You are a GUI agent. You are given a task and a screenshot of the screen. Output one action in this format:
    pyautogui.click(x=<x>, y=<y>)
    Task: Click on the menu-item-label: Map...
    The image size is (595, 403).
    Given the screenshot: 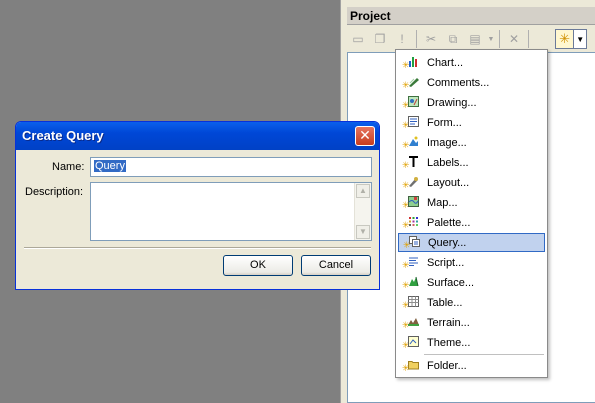 What is the action you would take?
    pyautogui.click(x=442, y=202)
    